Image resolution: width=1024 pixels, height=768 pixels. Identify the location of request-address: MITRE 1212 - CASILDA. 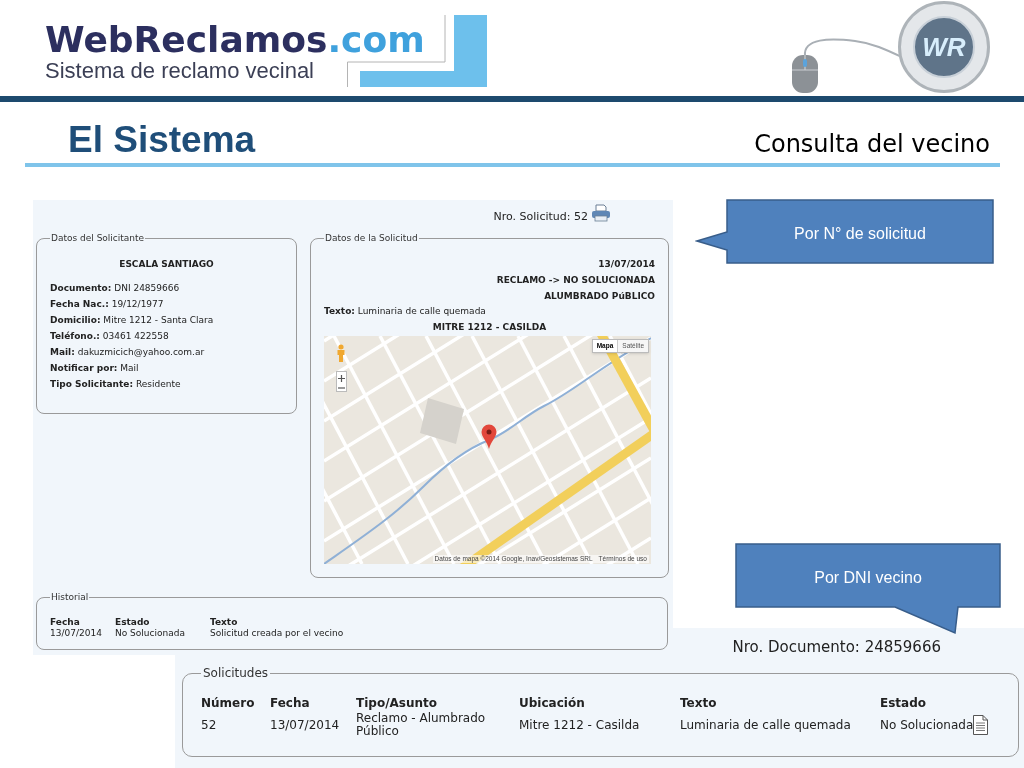
(489, 327).